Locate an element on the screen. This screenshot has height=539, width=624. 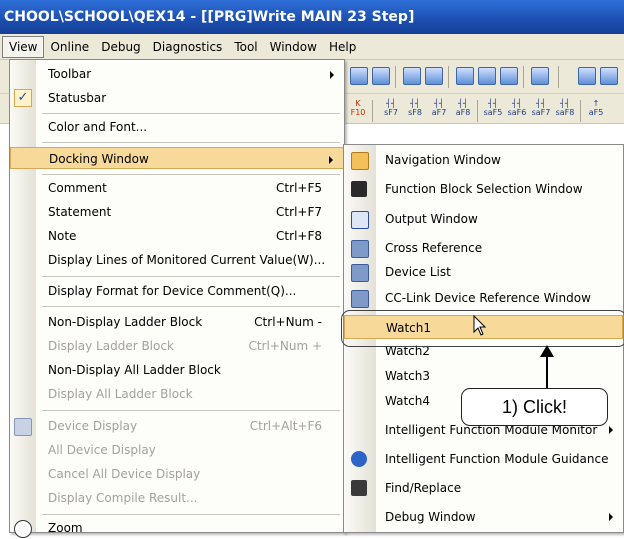
menu-item-display-all: Display All Ladder Block is located at coordinates (120, 394).